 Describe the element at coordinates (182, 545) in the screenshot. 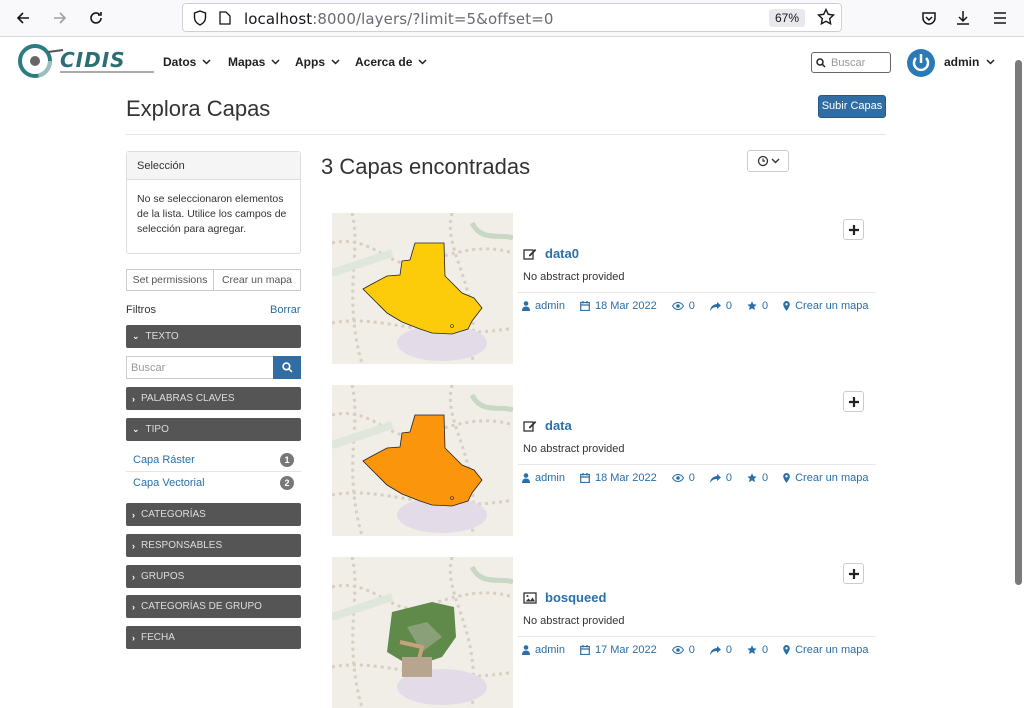

I see `filter-owners-label: RESPONSABLES` at that location.